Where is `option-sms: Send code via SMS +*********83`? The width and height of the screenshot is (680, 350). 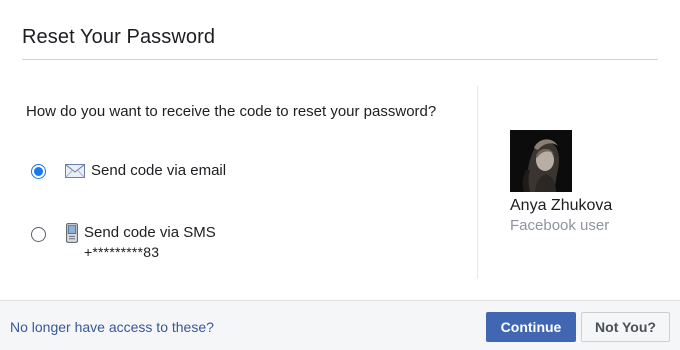
option-sms: Send code via SMS +*********83 is located at coordinates (146, 242).